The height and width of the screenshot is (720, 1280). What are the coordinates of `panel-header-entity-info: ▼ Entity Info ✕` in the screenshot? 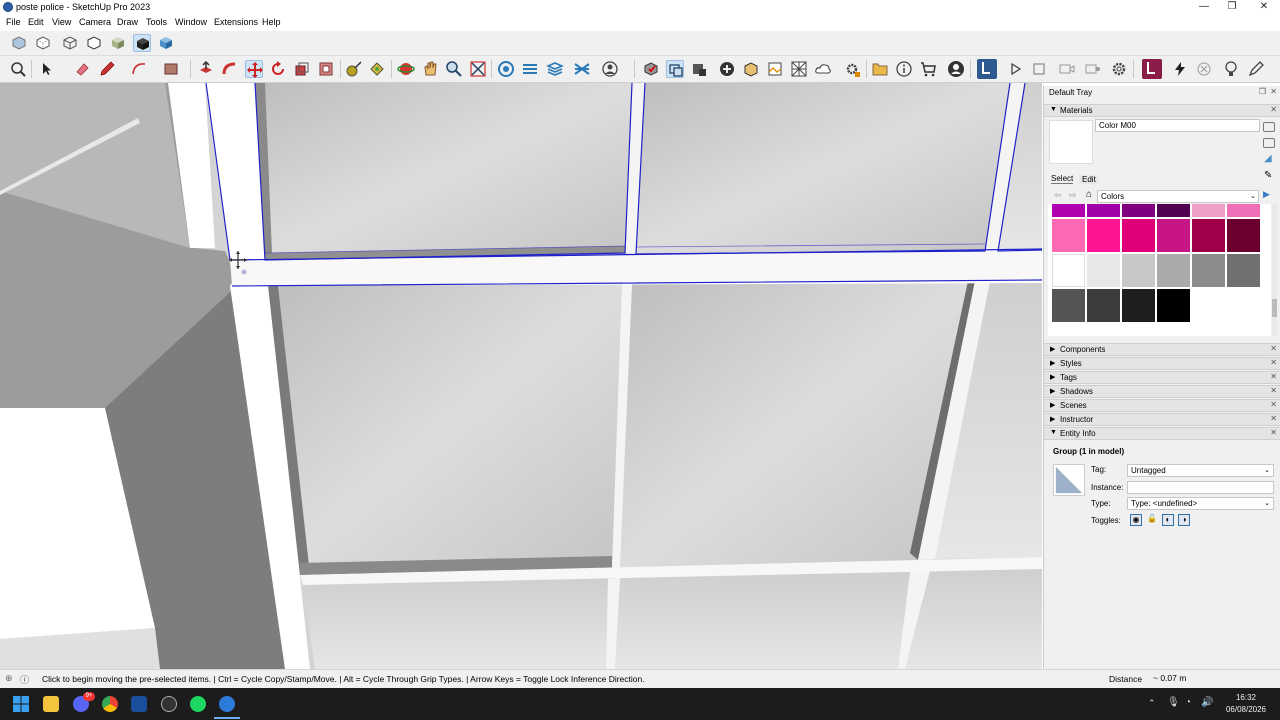 It's located at (1162, 433).